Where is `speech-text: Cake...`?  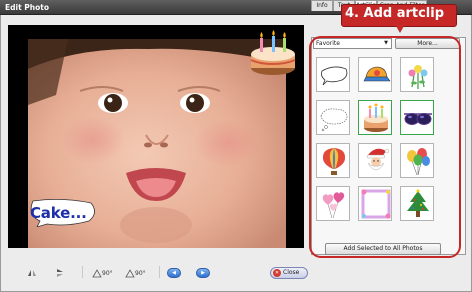
speech-text: Cake... is located at coordinates (58, 213).